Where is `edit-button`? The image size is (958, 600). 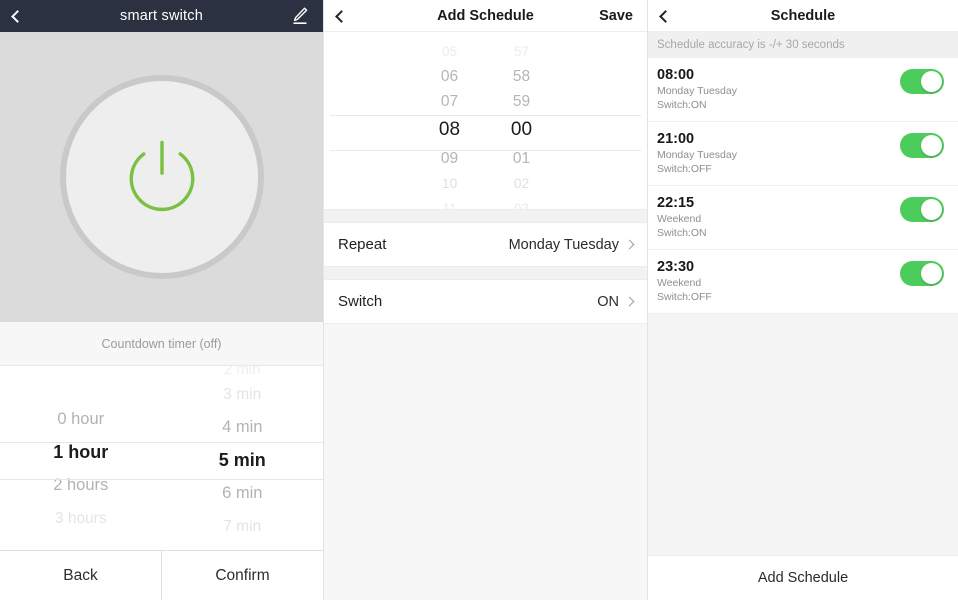 edit-button is located at coordinates (300, 16).